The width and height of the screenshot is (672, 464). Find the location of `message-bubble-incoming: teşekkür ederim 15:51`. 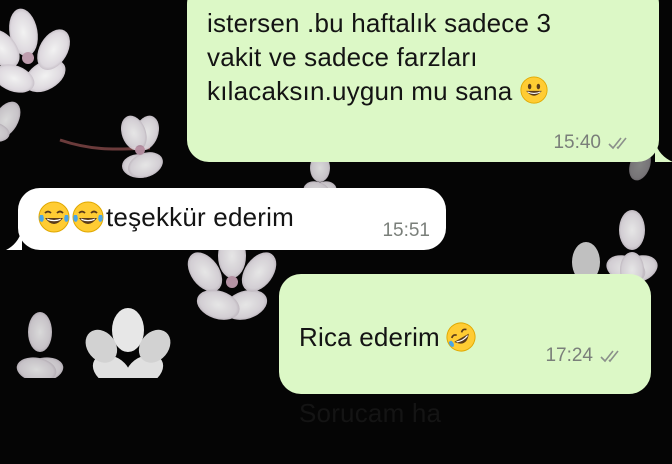

message-bubble-incoming: teşekkür ederim 15:51 is located at coordinates (226, 219).